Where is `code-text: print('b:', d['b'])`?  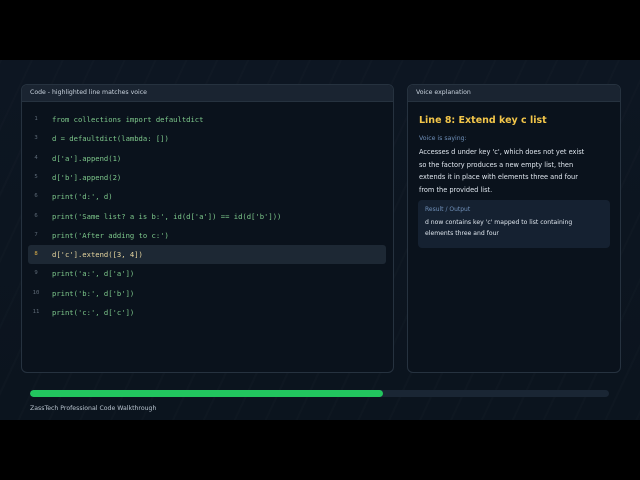
code-text: print('b:', d['b']) is located at coordinates (93, 293).